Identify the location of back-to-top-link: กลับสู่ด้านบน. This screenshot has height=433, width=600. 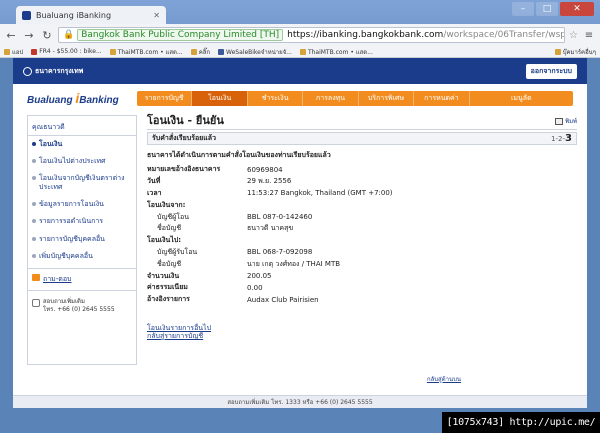
(444, 379).